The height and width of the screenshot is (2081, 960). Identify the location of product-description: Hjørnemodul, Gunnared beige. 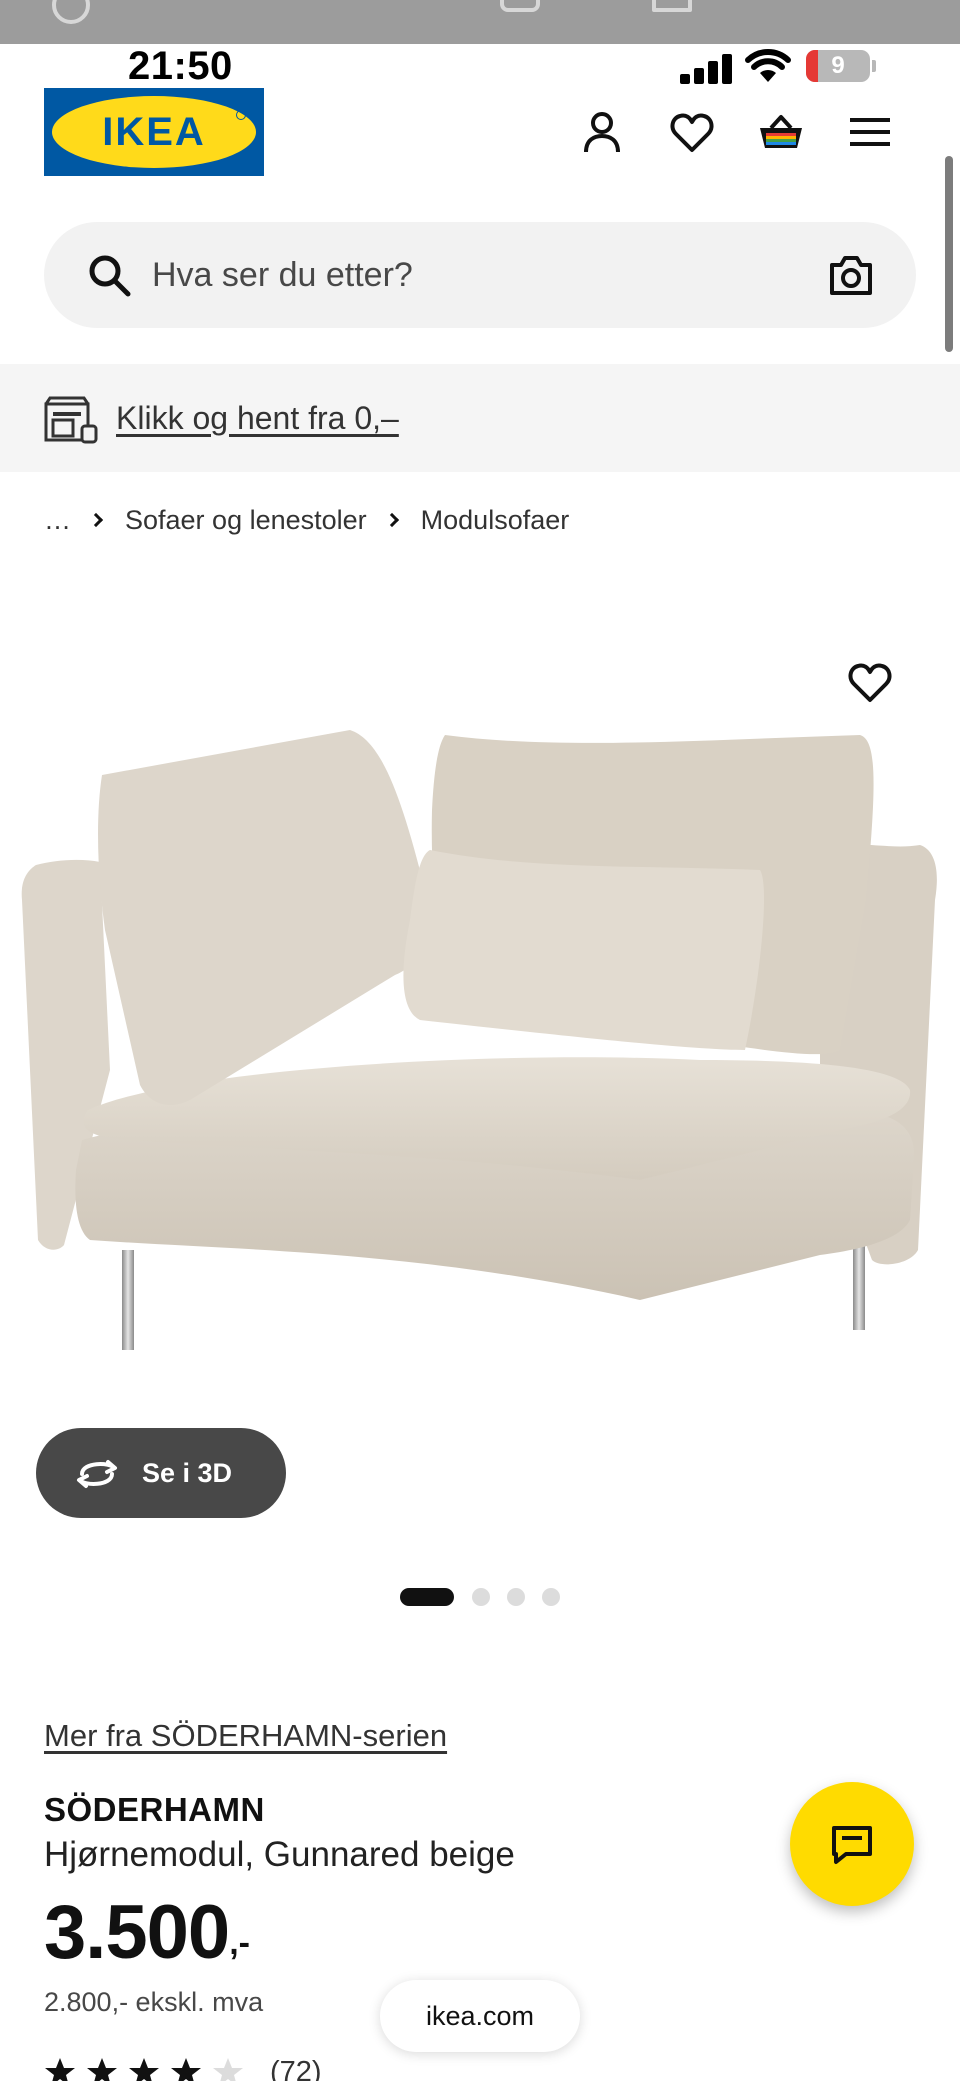
(279, 1854).